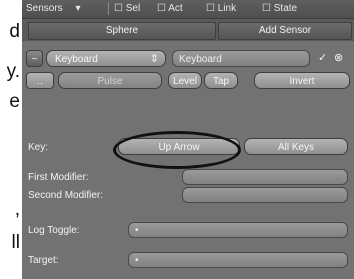 The width and height of the screenshot is (354, 279). Describe the element at coordinates (14, 101) in the screenshot. I see `document-text-fragment: e` at that location.